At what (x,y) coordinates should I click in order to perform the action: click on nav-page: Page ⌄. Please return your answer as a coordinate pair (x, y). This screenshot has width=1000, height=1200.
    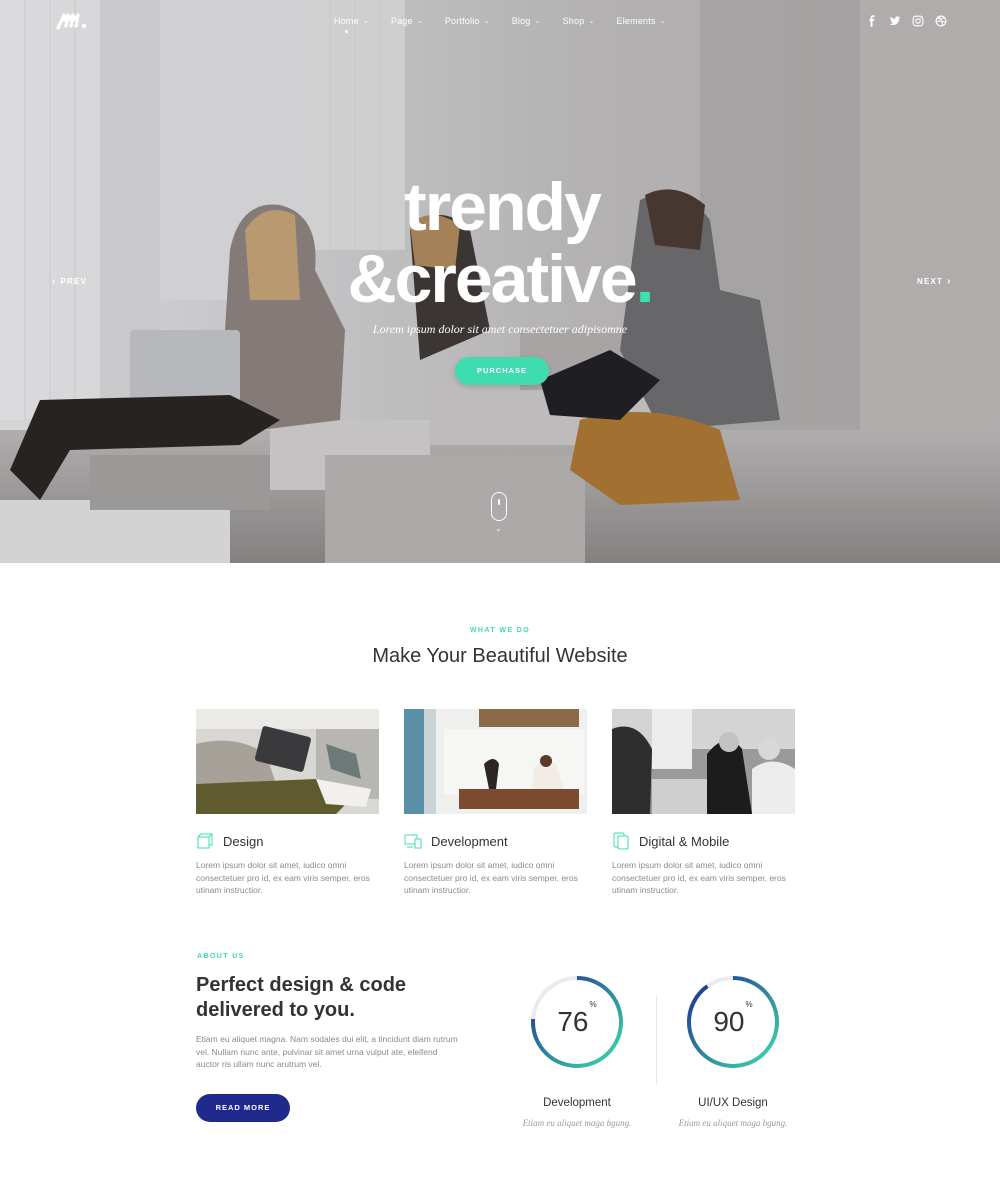
    Looking at the image, I should click on (407, 21).